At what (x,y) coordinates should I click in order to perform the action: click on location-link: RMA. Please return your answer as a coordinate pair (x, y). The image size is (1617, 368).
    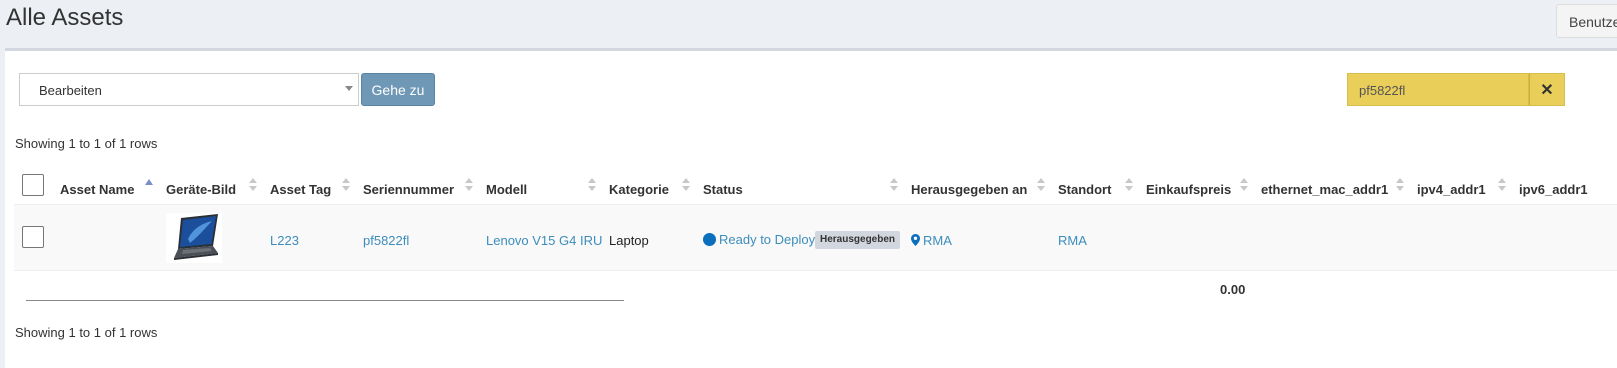
    Looking at the image, I should click on (1072, 240).